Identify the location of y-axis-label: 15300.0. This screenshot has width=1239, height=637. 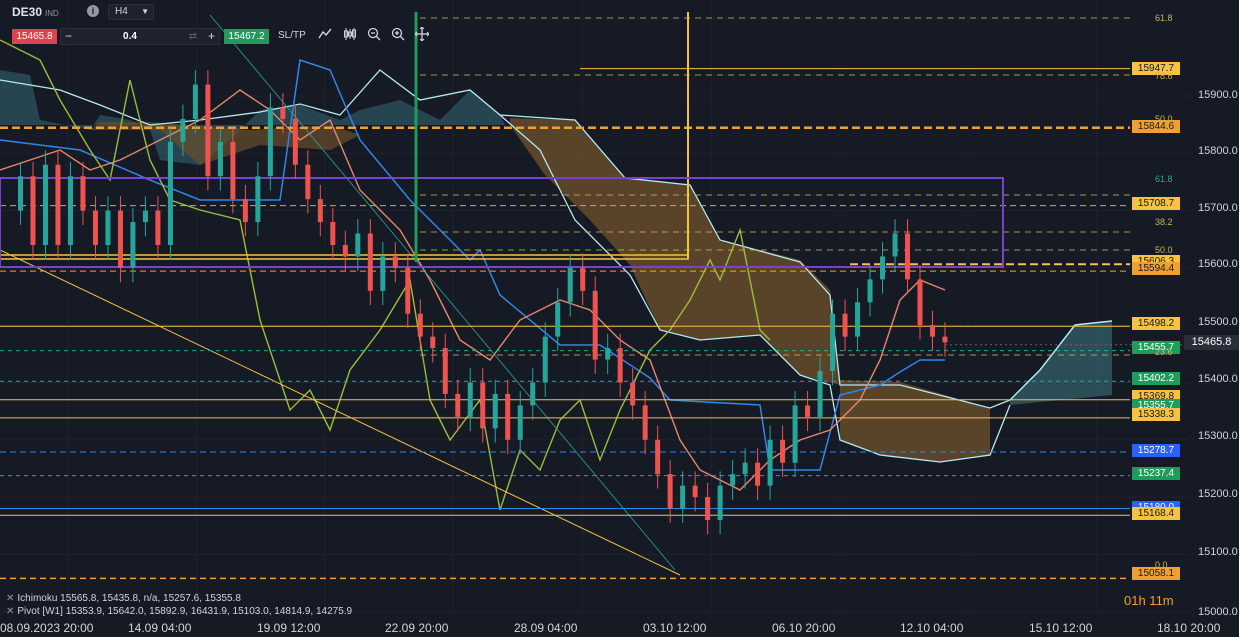
(1218, 436).